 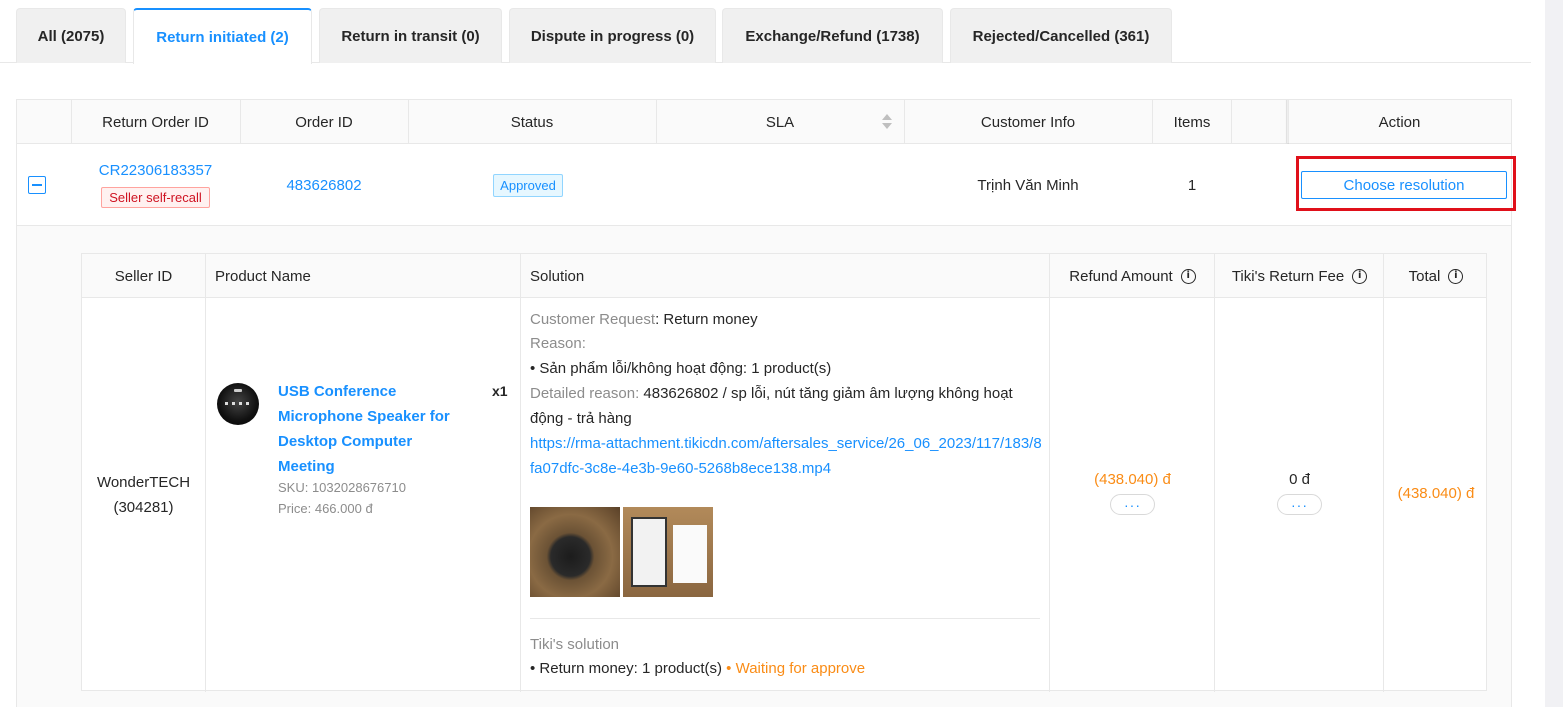 What do you see at coordinates (325, 508) in the screenshot?
I see `product-price: Price: 466.000 đ` at bounding box center [325, 508].